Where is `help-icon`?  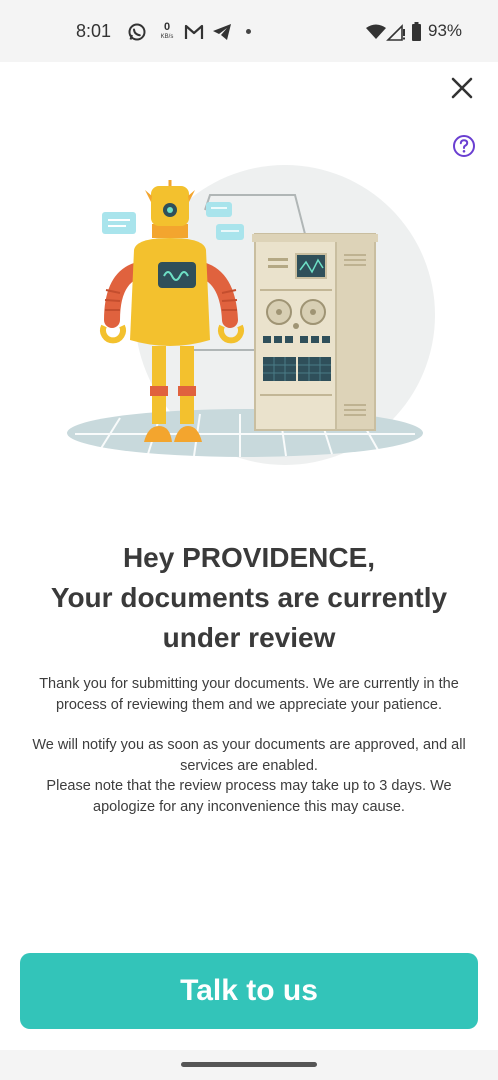 help-icon is located at coordinates (464, 146).